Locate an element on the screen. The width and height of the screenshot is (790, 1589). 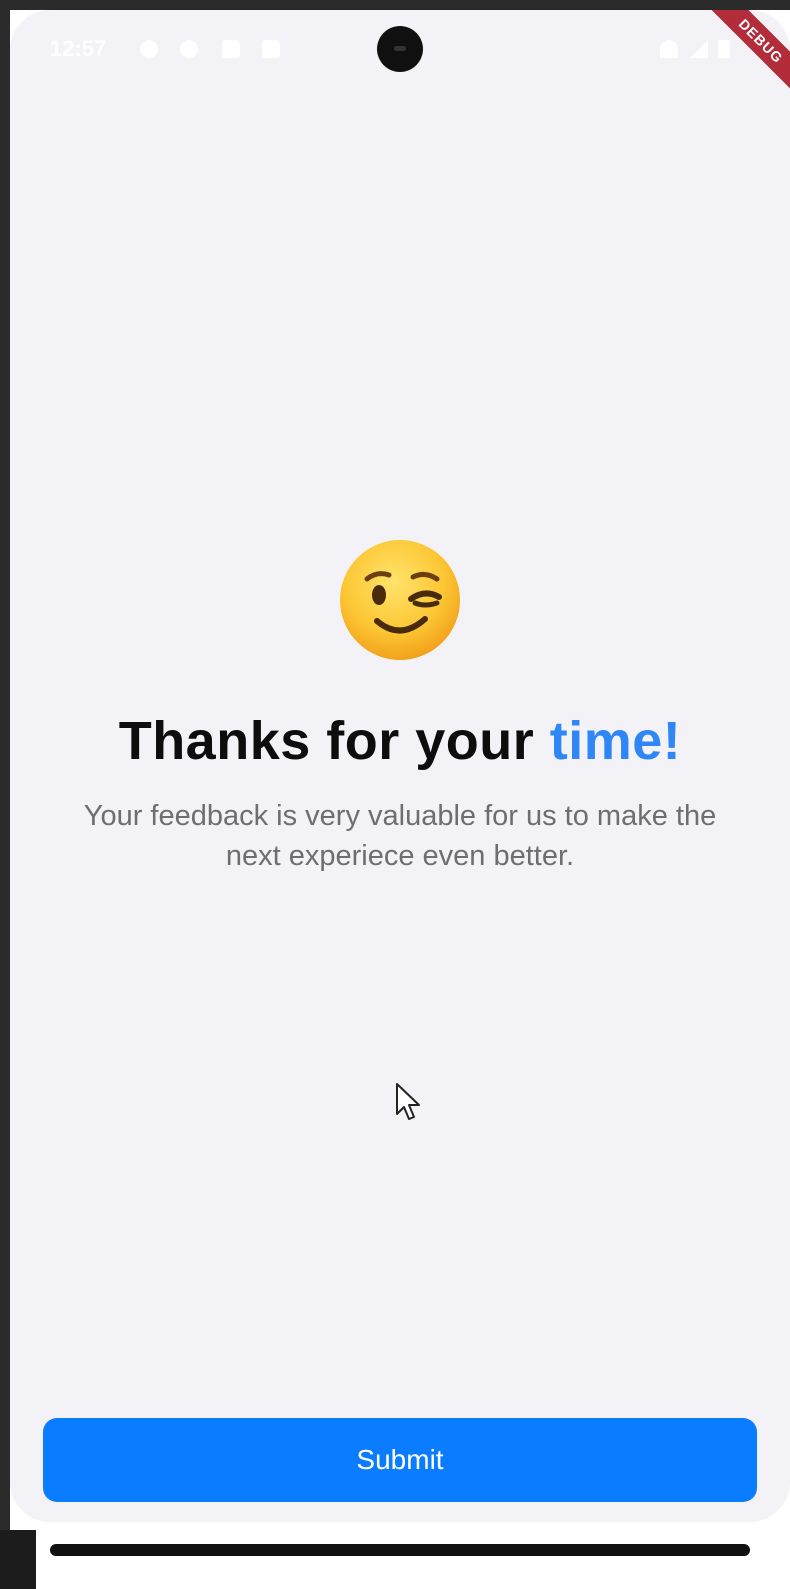
status-bar: 12:57 is located at coordinates (400, 45).